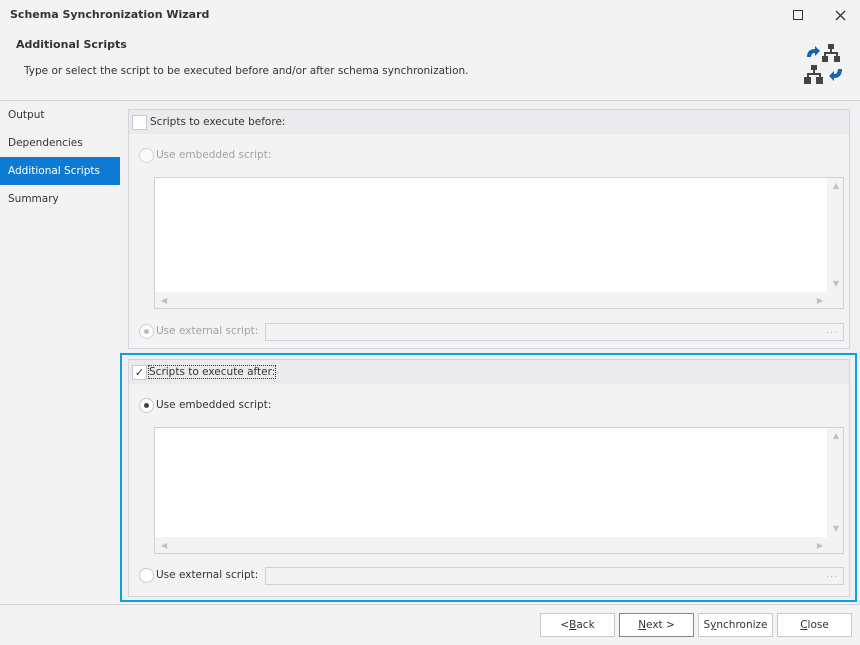 The image size is (860, 645). Describe the element at coordinates (573, 625) in the screenshot. I see `back-mnemonic: B` at that location.